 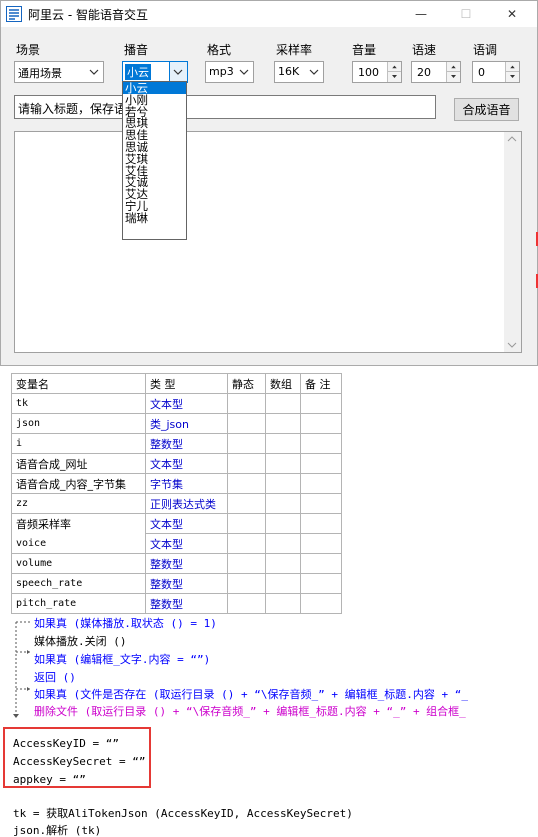 What do you see at coordinates (154, 206) in the screenshot?
I see `speaker-option: 宁儿` at bounding box center [154, 206].